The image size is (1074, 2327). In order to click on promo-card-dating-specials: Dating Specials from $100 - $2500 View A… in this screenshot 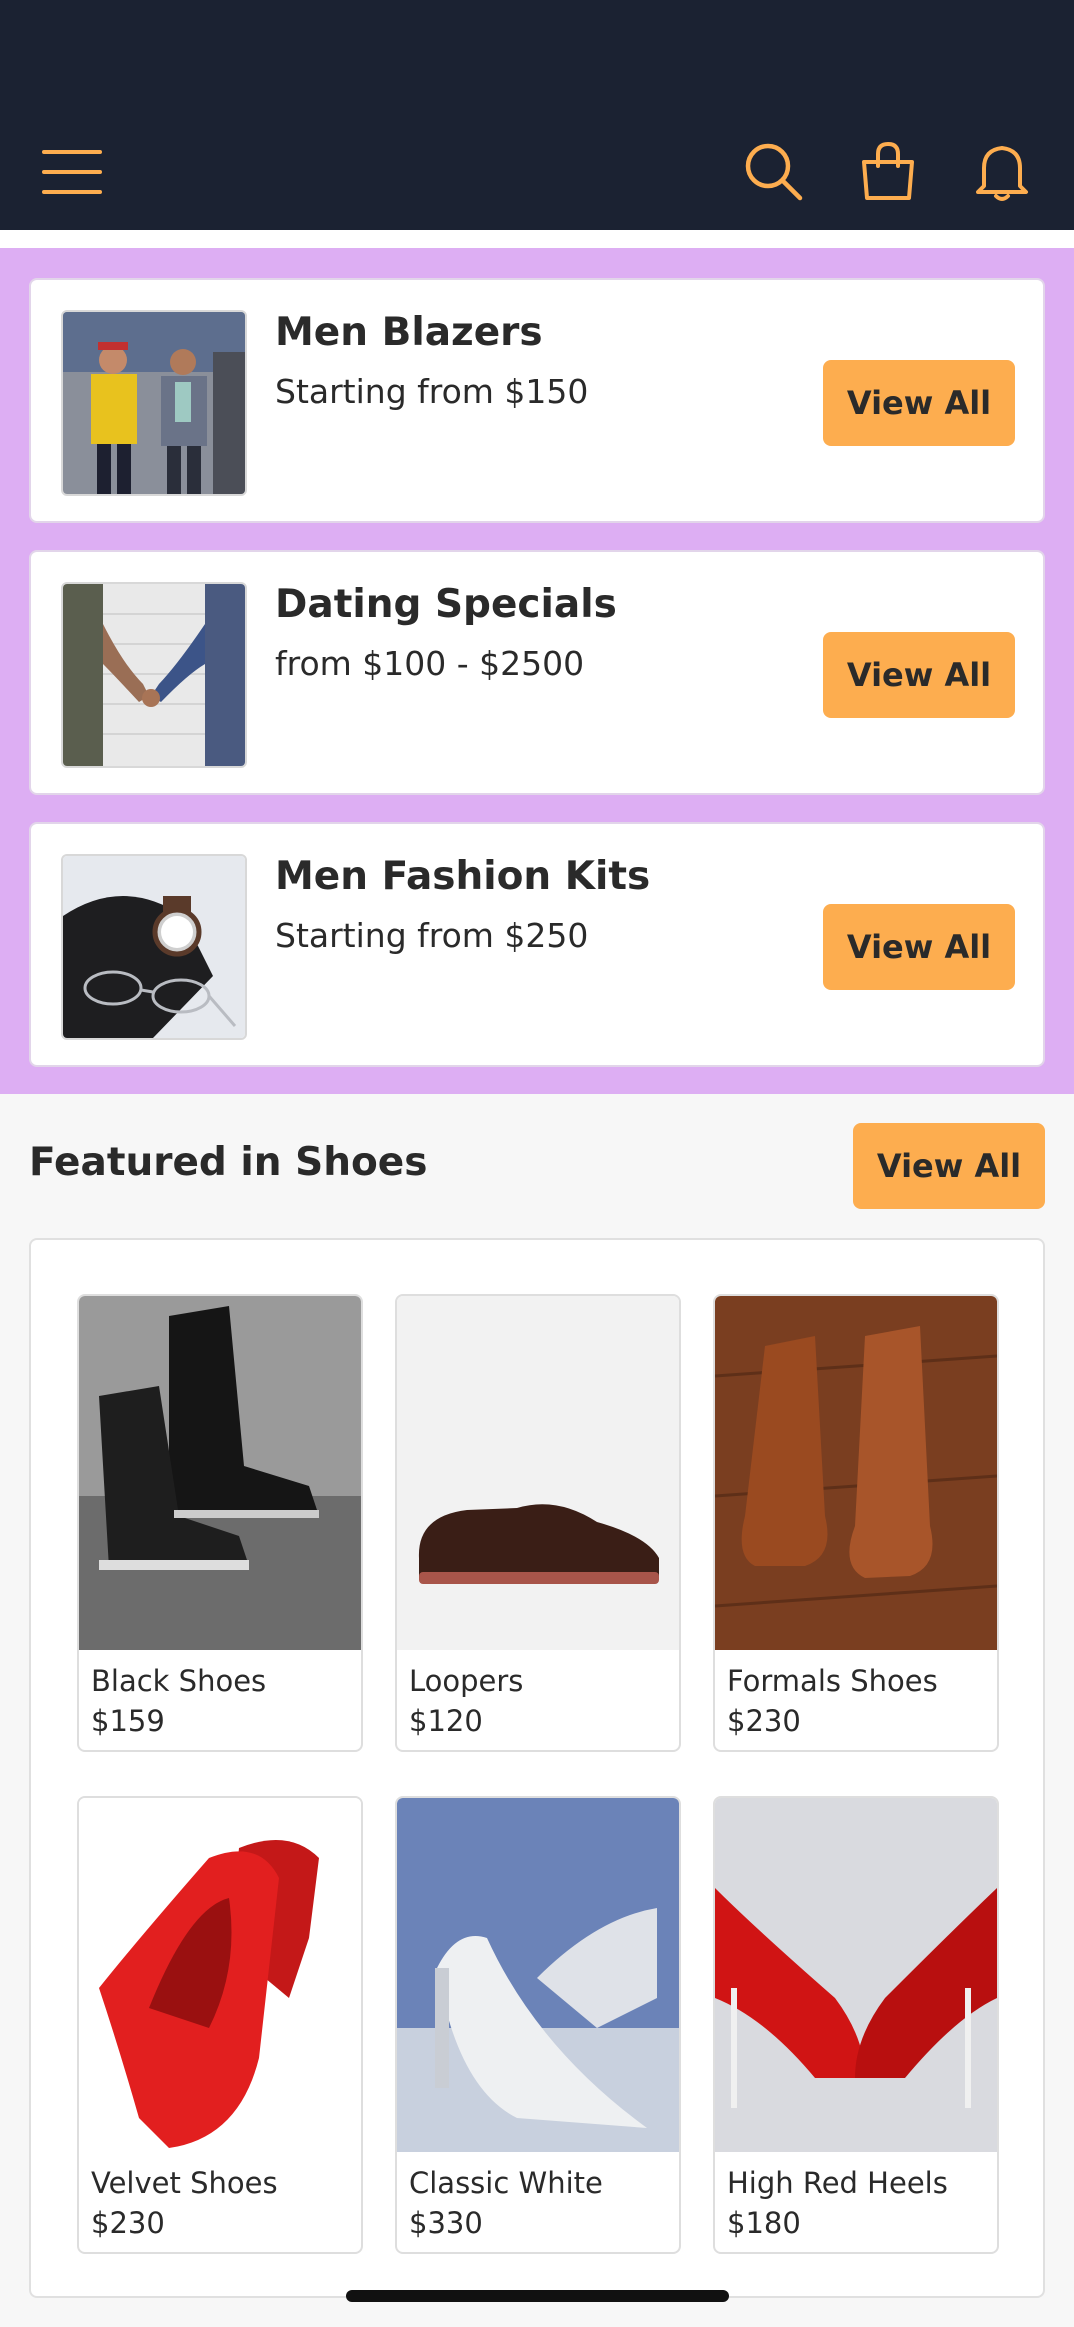, I will do `click(537, 672)`.